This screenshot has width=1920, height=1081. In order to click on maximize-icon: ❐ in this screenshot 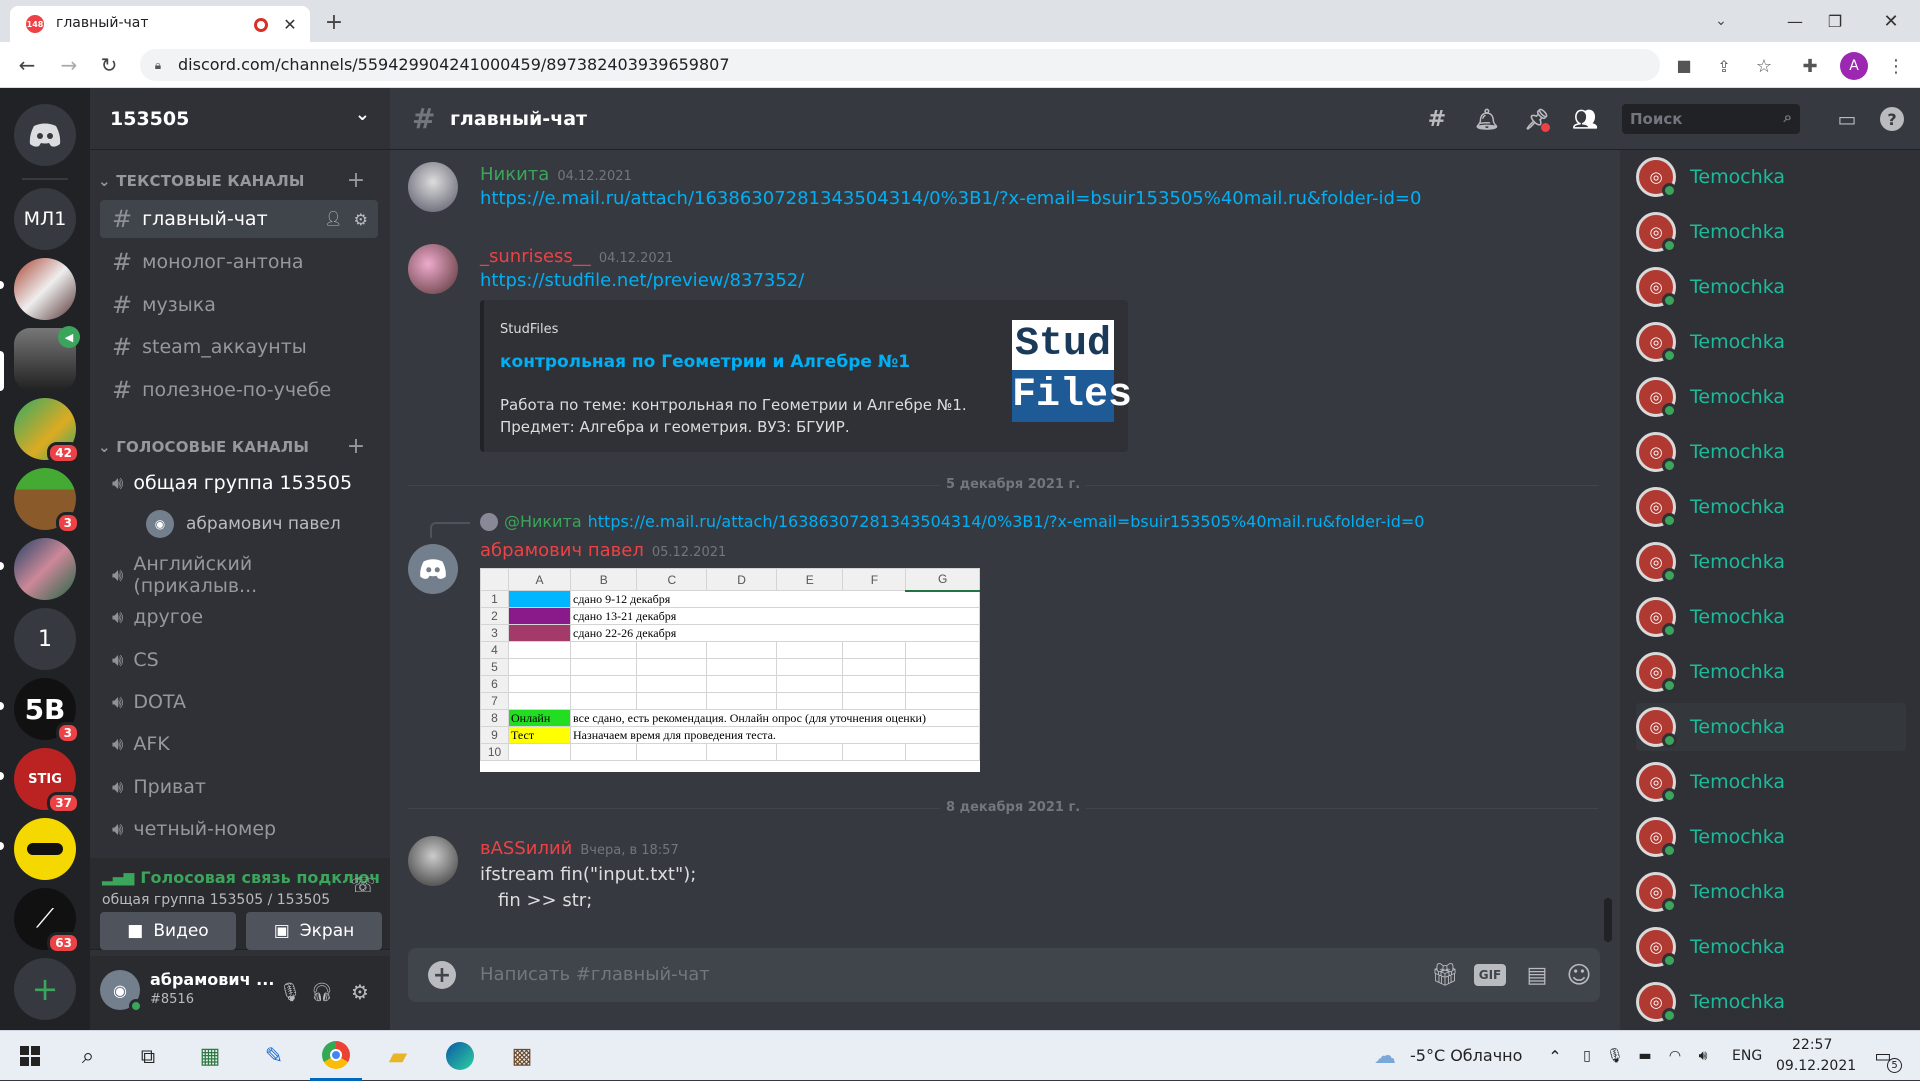, I will do `click(1835, 21)`.